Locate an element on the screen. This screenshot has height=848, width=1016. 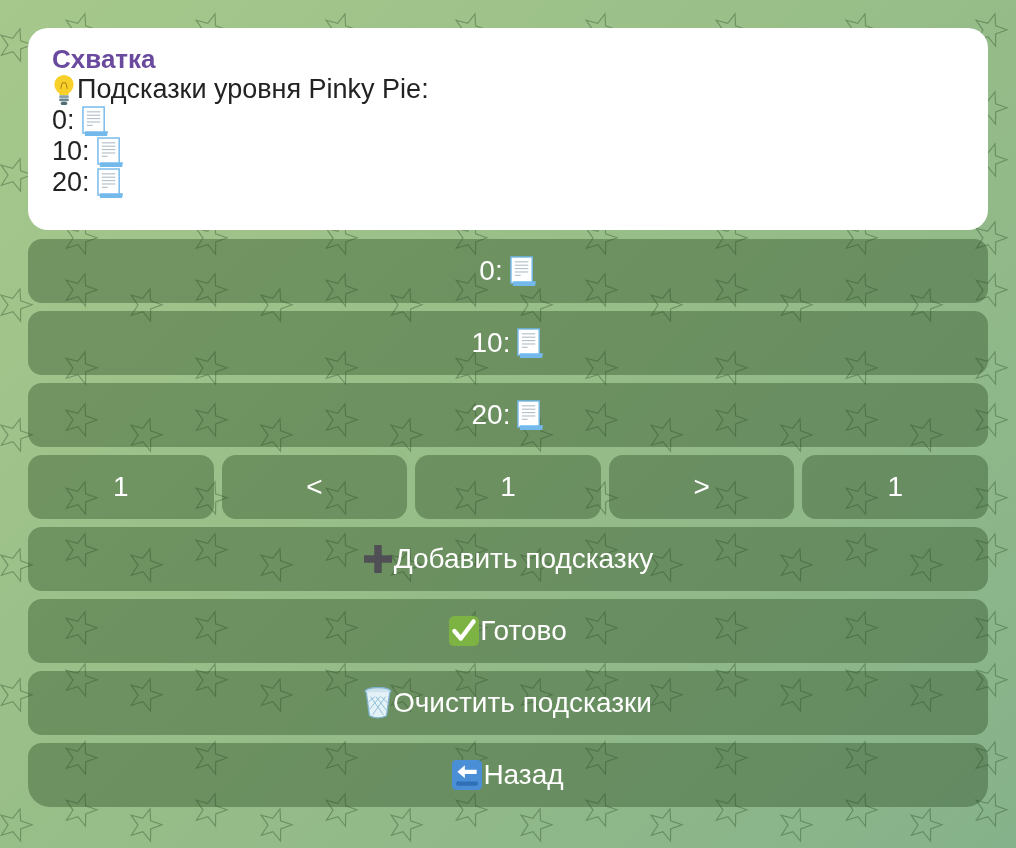
check-mark-icon is located at coordinates (464, 631).